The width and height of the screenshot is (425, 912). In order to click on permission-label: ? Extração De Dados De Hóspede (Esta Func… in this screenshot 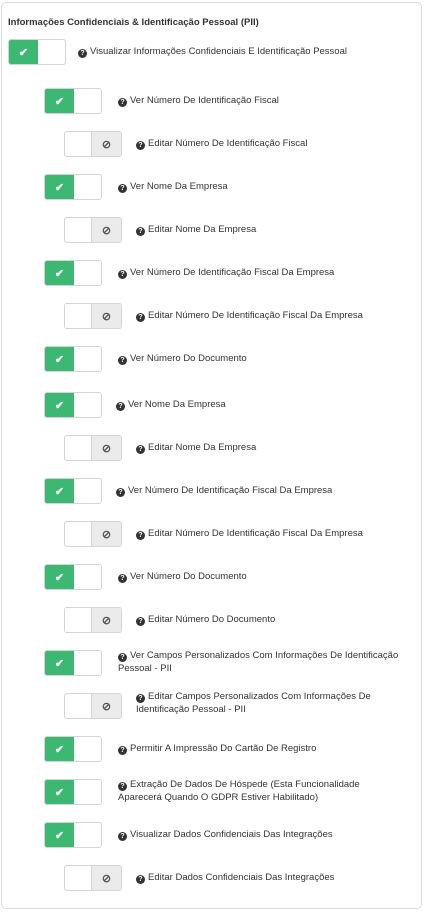, I will do `click(239, 791)`.